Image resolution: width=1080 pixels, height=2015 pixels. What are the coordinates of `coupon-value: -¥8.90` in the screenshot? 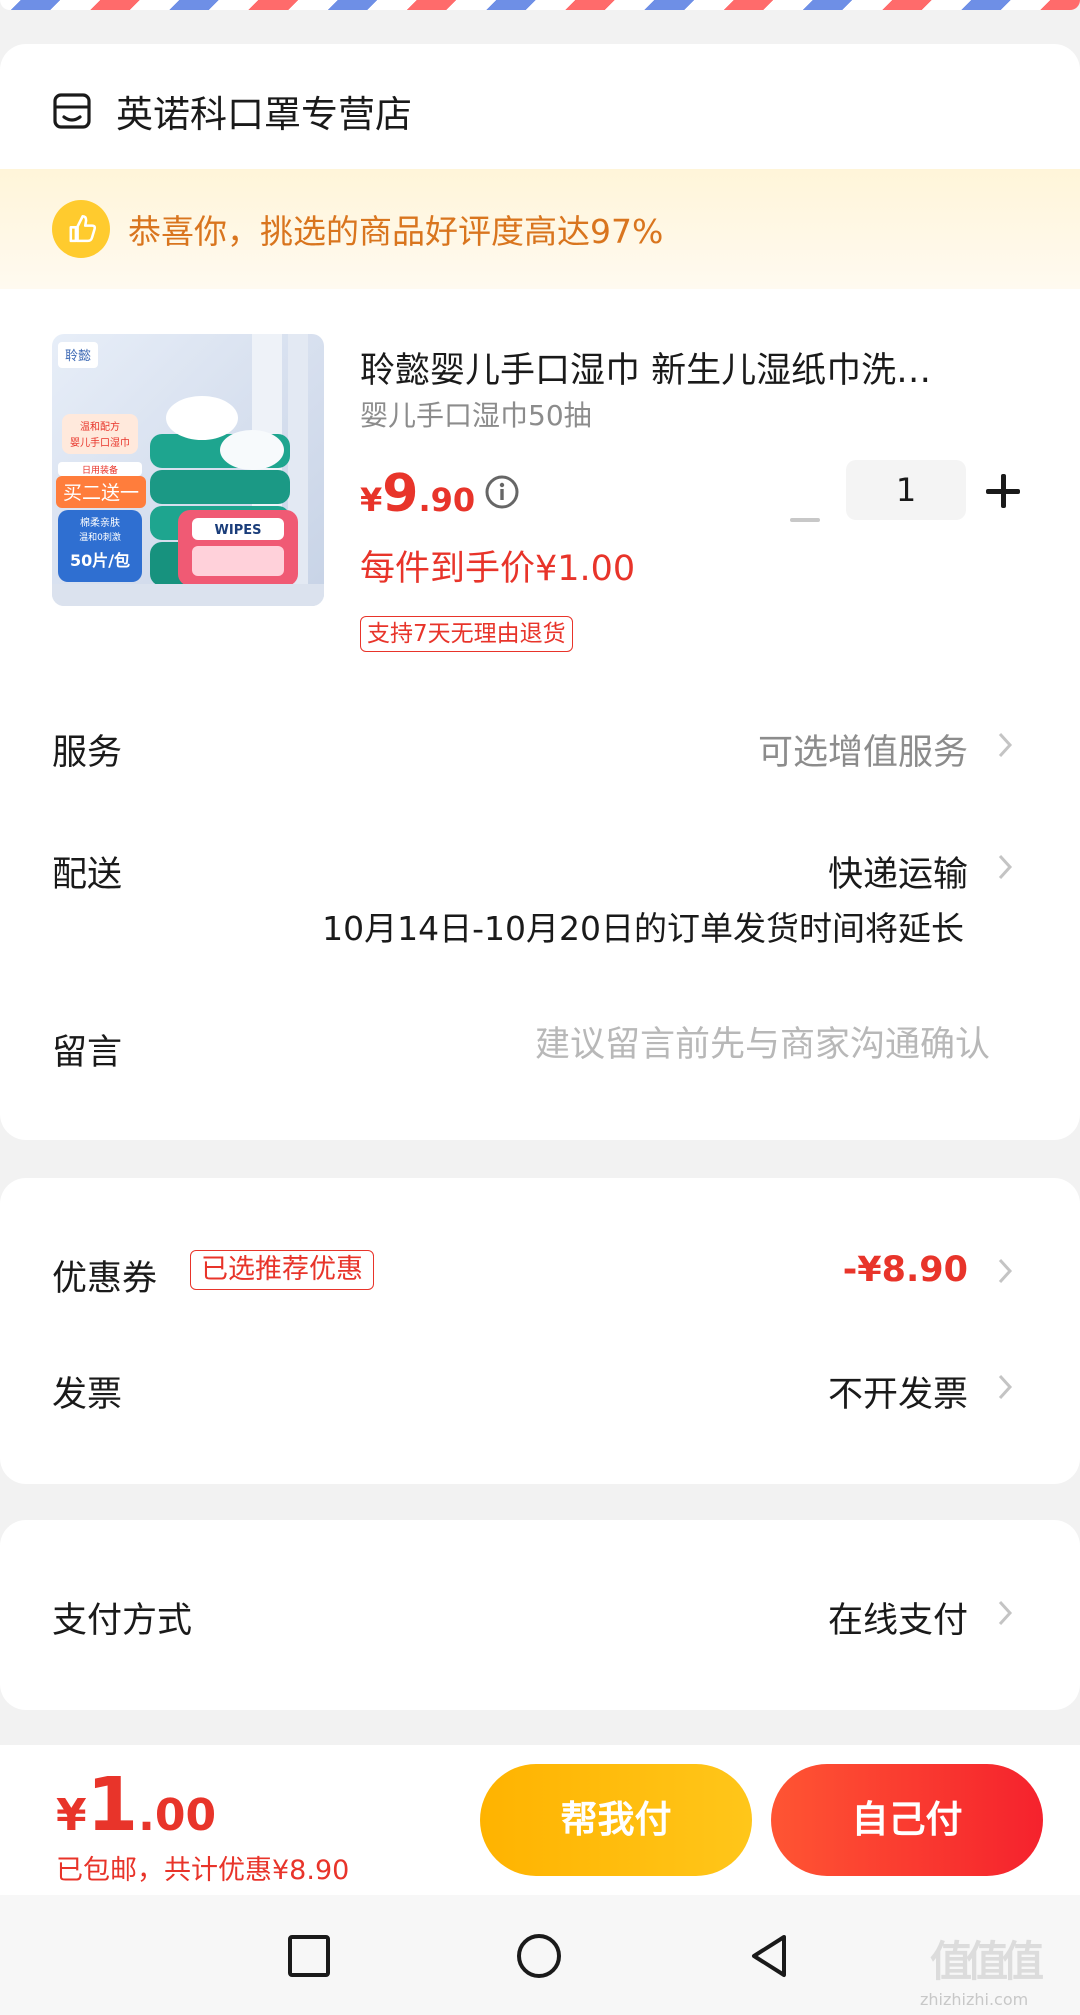 It's located at (905, 1270).